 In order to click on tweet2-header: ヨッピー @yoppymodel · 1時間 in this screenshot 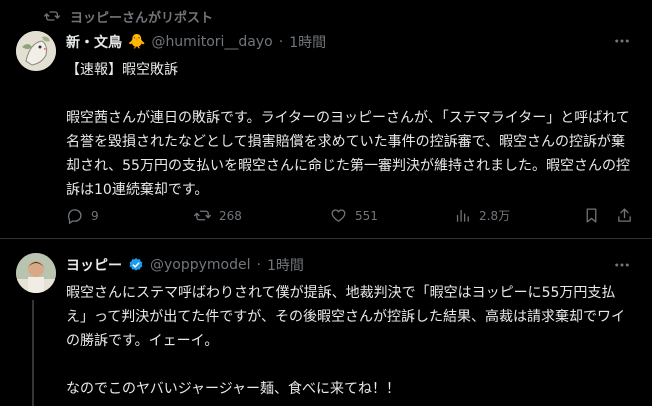, I will do `click(185, 265)`.